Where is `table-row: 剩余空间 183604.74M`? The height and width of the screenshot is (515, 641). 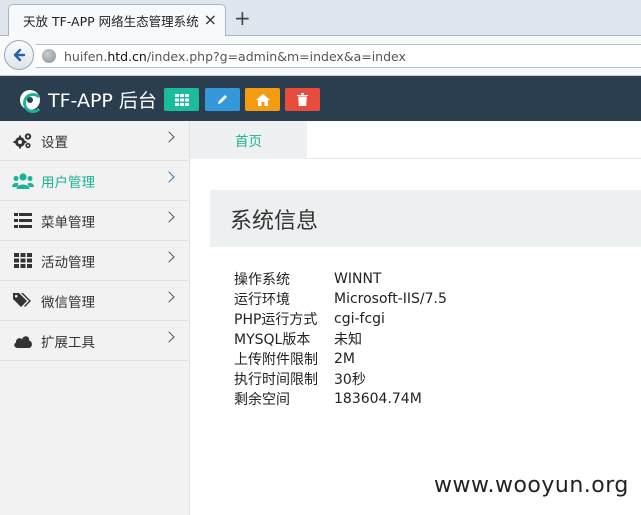
table-row: 剩余空间 183604.74M is located at coordinates (340, 399).